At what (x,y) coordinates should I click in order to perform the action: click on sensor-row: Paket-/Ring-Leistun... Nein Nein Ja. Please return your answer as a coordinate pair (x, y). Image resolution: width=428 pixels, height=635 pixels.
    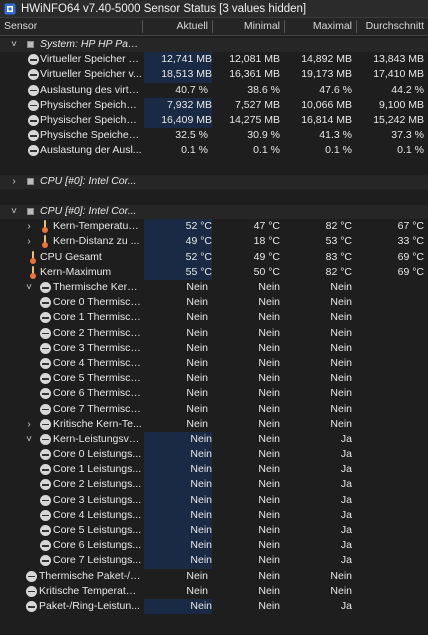
    Looking at the image, I should click on (214, 606).